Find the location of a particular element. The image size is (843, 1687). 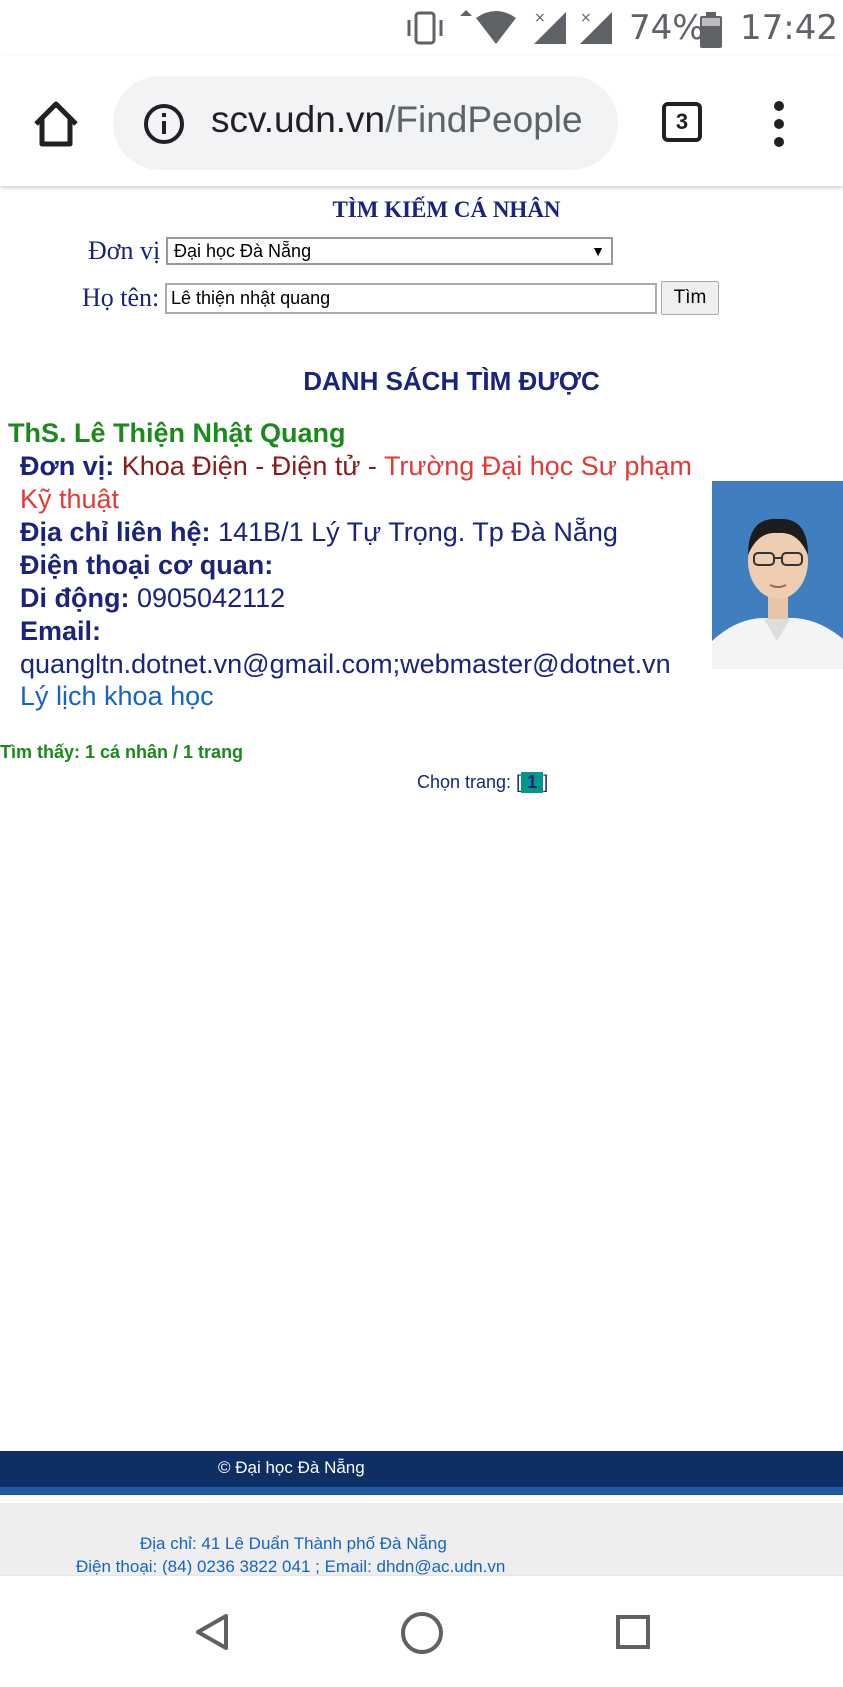

more-menu-icon is located at coordinates (779, 124).